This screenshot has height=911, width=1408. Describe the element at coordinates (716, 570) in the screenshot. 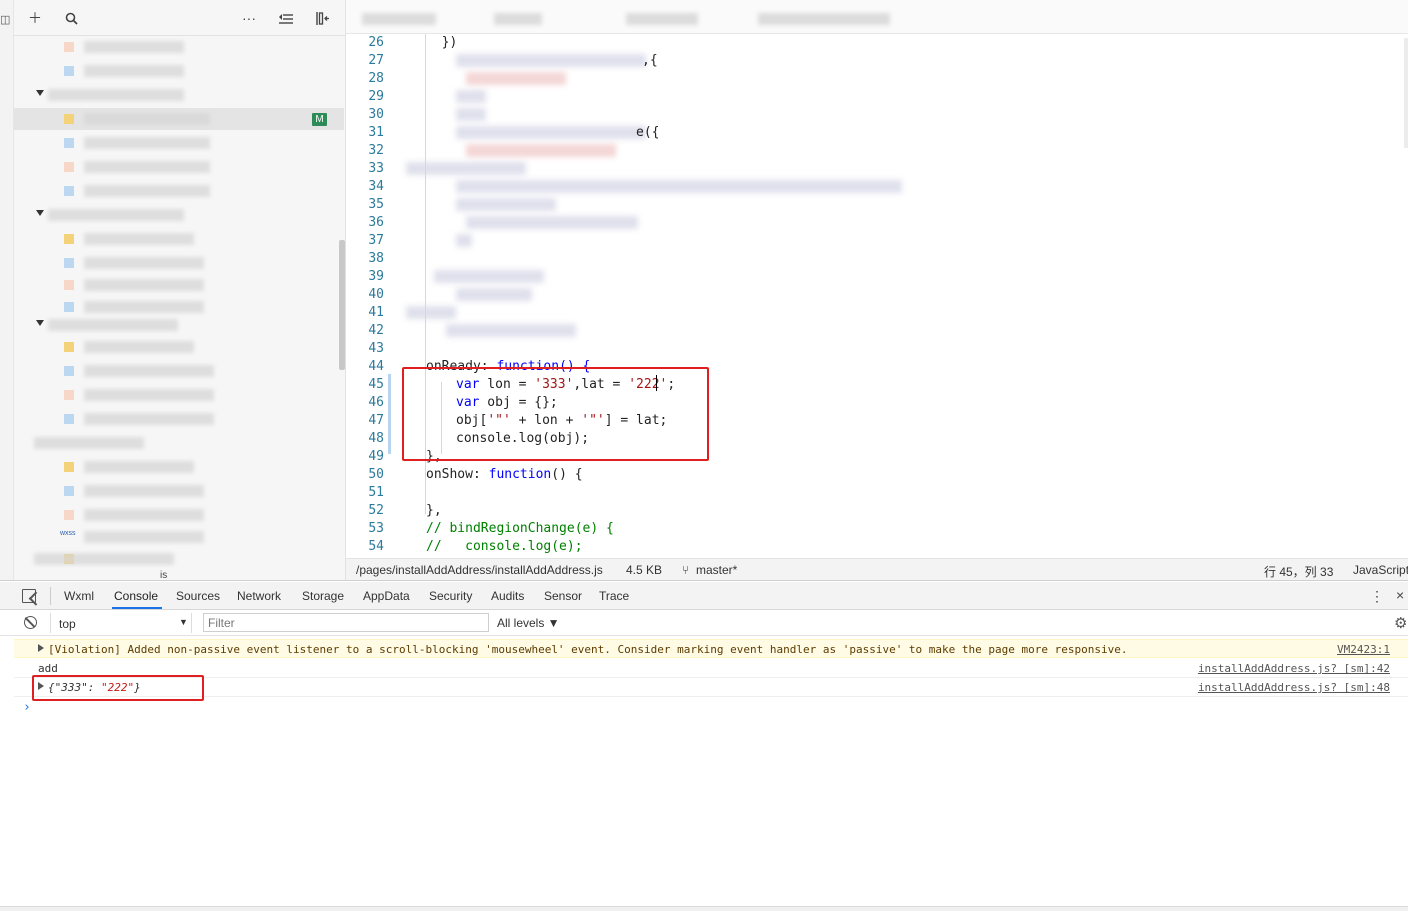

I see `git-branch: master*` at that location.